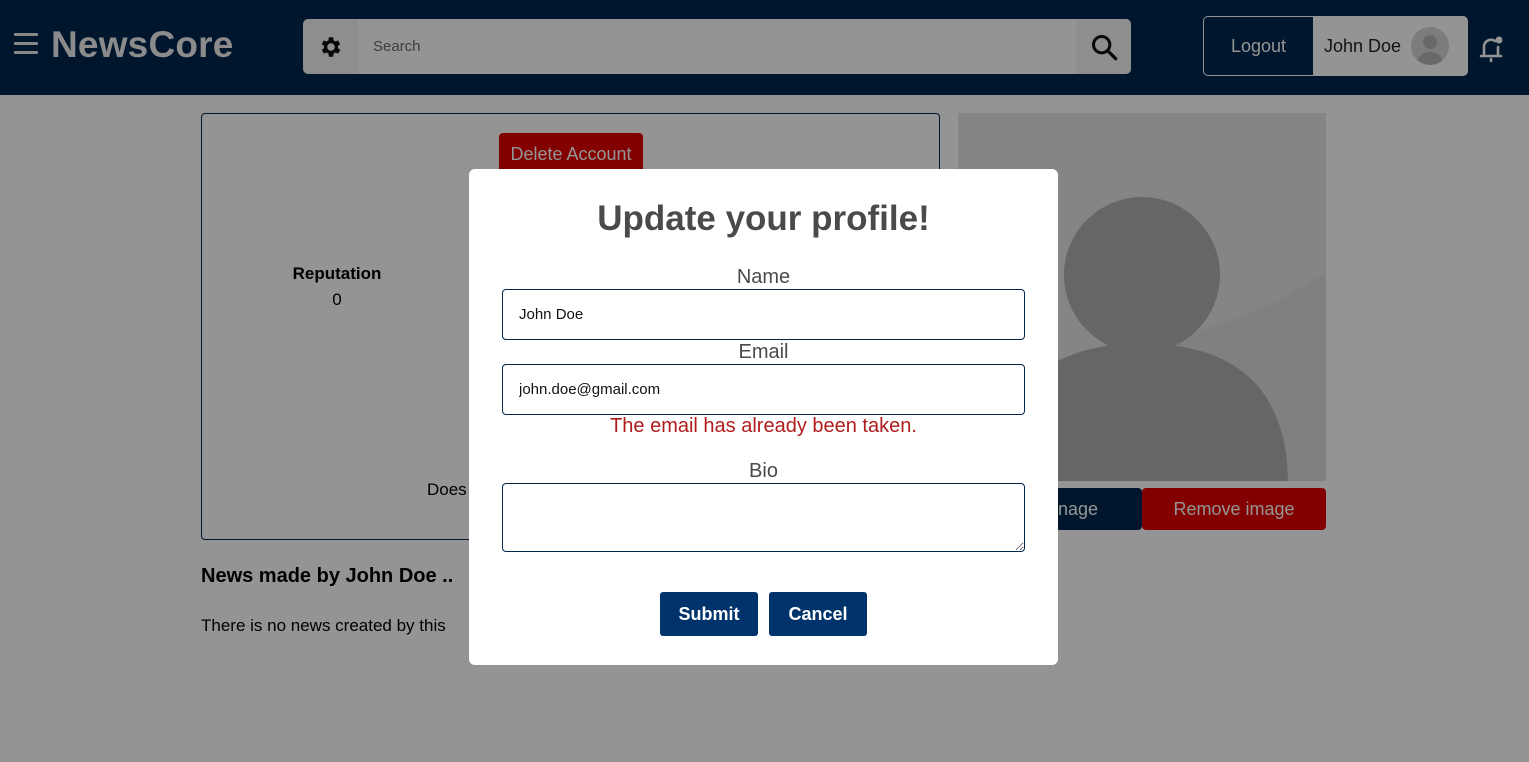  I want to click on email-error-message: The email has already been taken., so click(763, 426).